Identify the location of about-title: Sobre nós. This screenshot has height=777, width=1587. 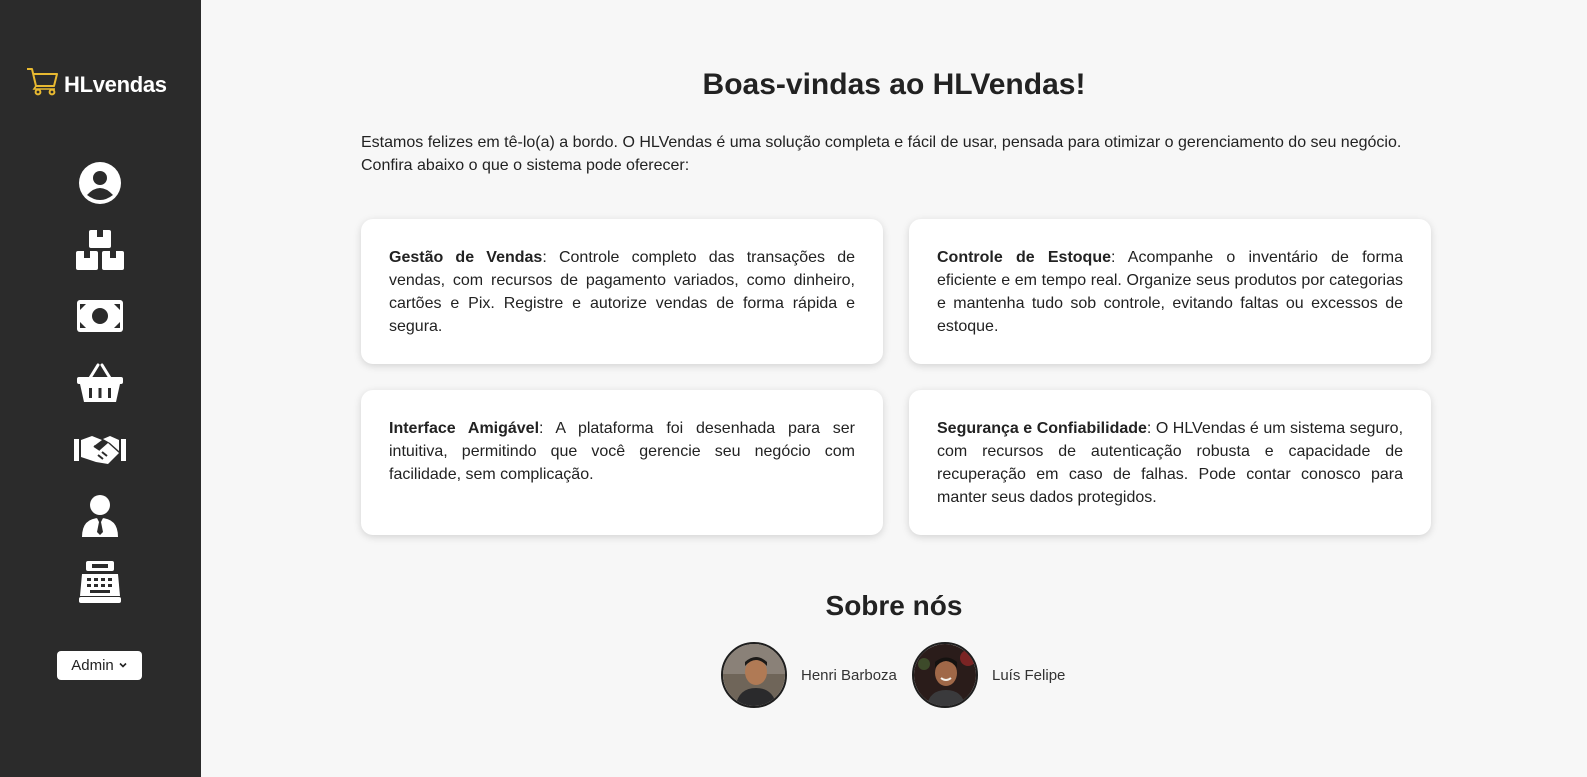
(894, 605).